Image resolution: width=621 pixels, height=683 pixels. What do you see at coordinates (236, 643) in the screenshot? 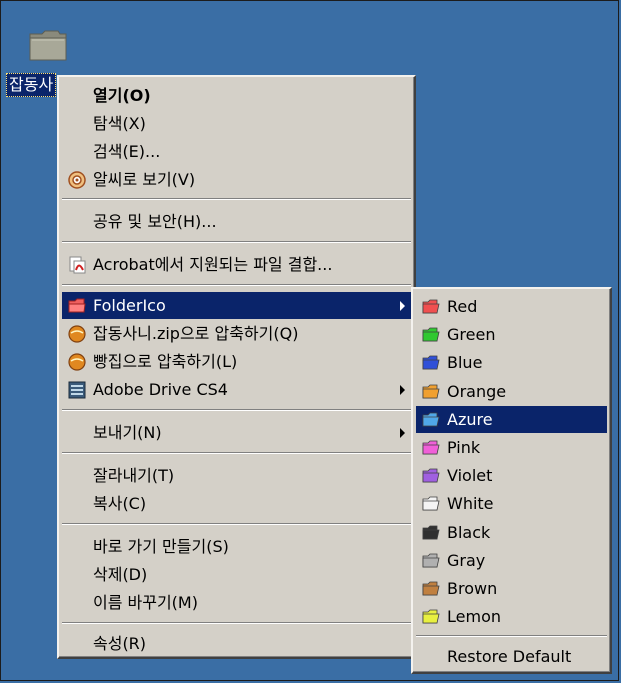
I see `menu-item-properties: 속성(R)` at bounding box center [236, 643].